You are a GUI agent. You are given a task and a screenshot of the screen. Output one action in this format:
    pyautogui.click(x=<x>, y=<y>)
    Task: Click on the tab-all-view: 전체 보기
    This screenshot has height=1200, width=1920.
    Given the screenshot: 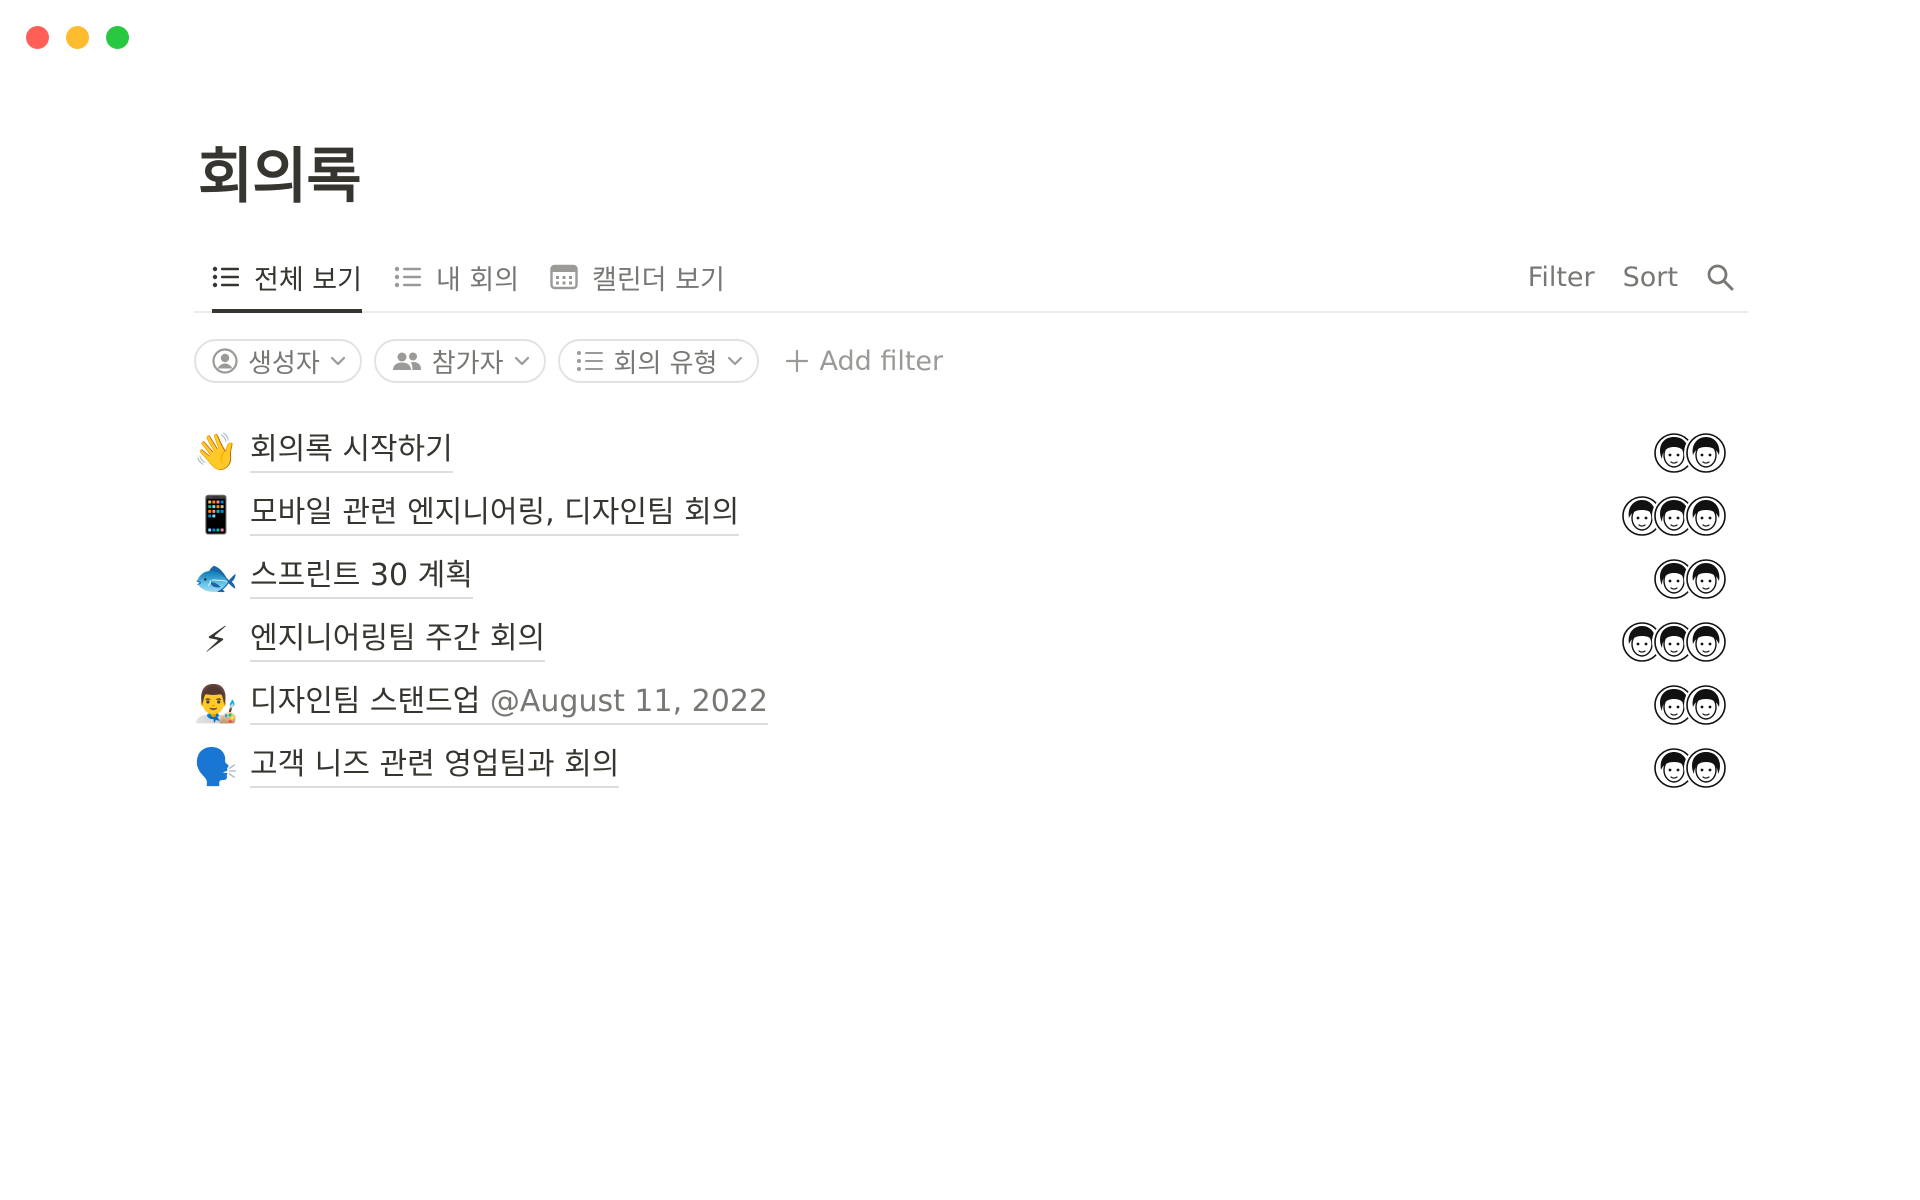 What is the action you would take?
    pyautogui.click(x=287, y=279)
    